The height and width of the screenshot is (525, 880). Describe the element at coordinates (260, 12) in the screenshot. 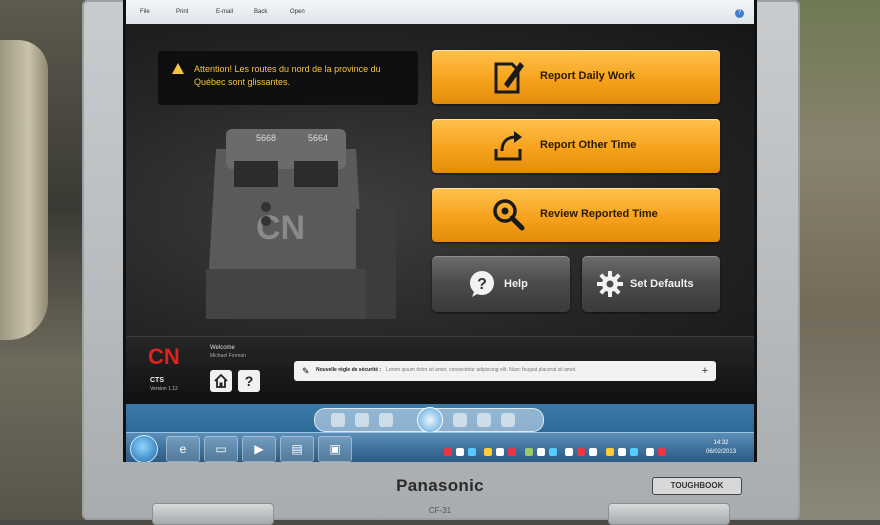

I see `menu-back: Back` at that location.